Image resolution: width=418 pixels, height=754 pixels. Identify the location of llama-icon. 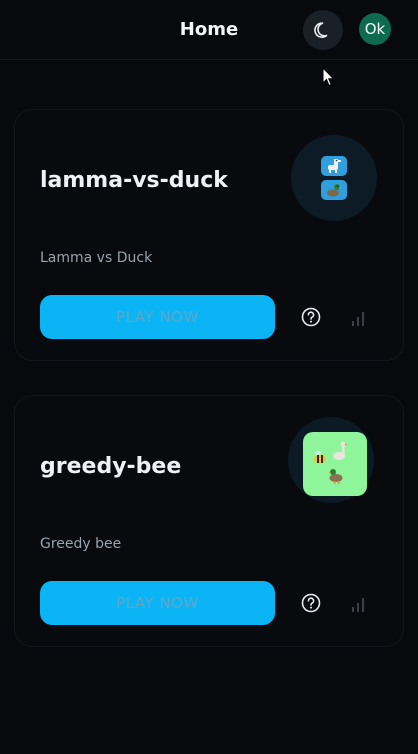
(334, 166).